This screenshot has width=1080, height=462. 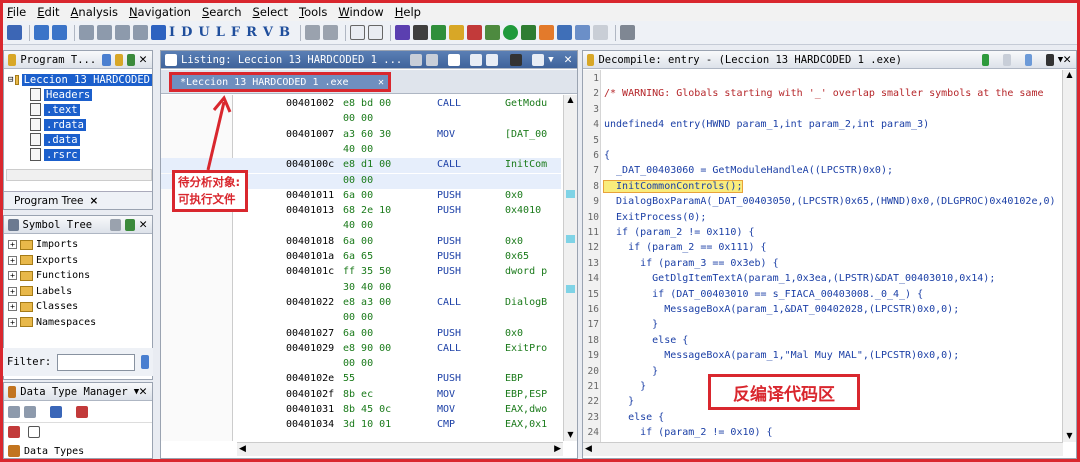 I want to click on save-icon, so click(x=14, y=32).